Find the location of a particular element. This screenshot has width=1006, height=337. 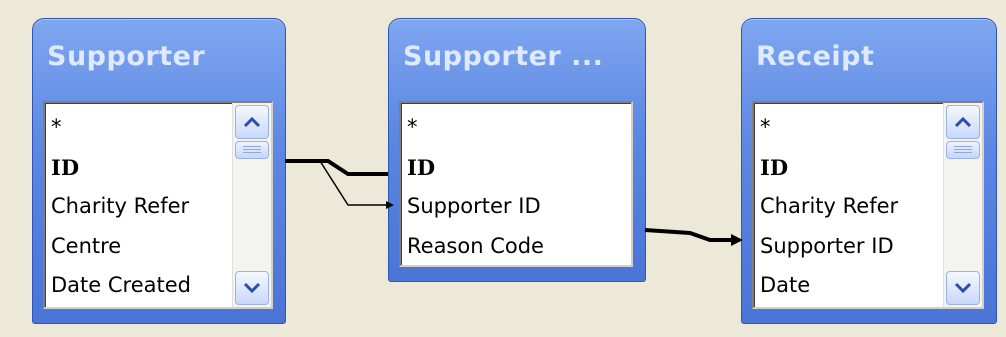

relationship-lines is located at coordinates (514, 202).